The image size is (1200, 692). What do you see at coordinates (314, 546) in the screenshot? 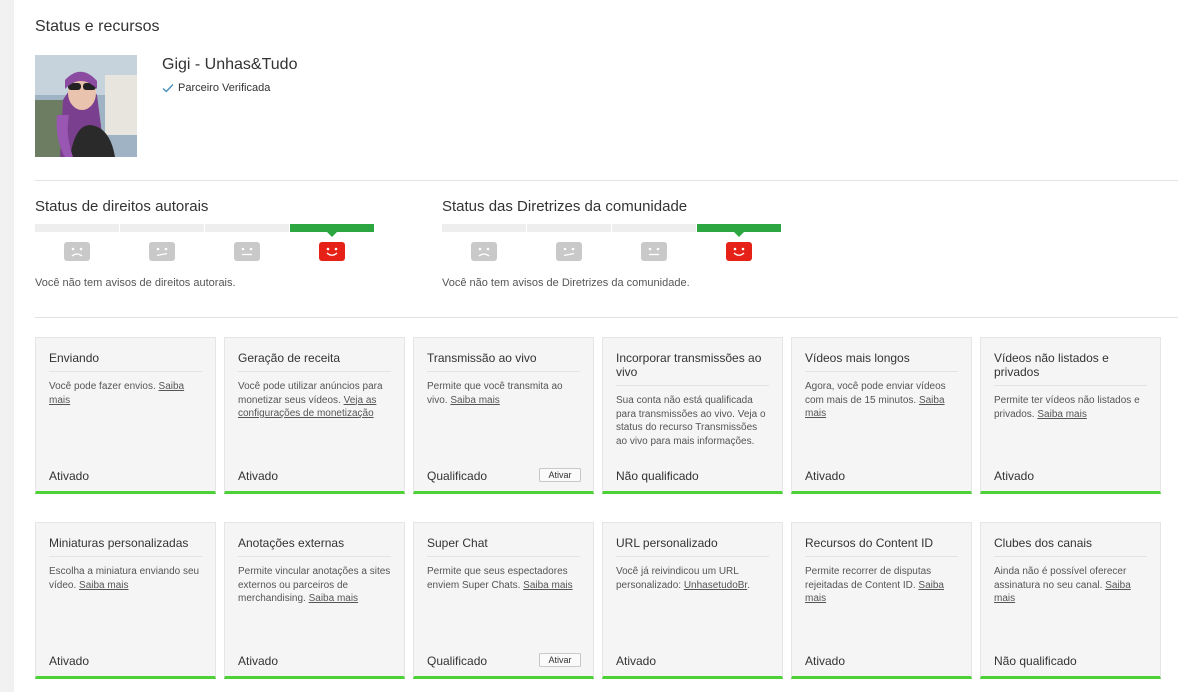
I see `card-title: Anotações externas` at bounding box center [314, 546].